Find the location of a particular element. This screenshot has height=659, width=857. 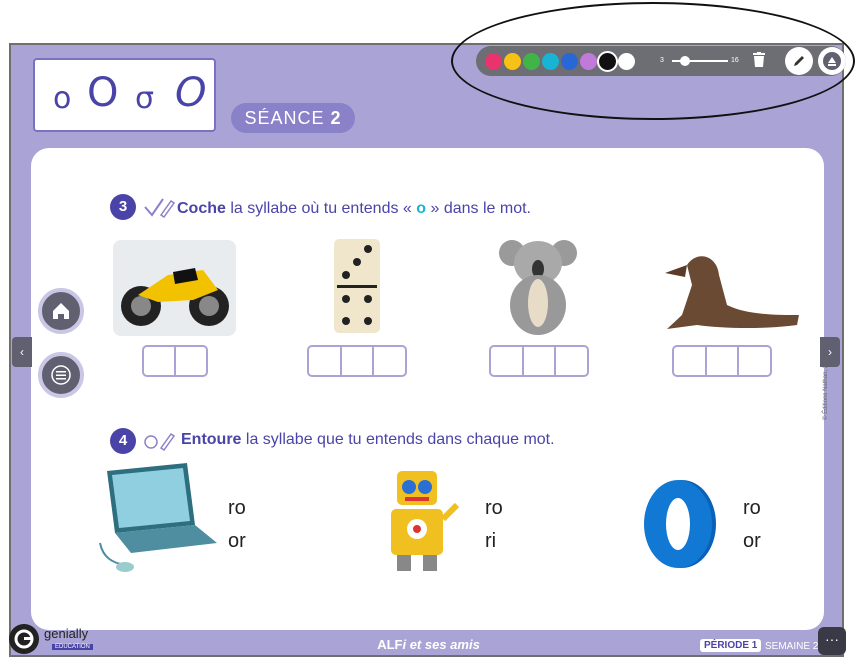

home-button is located at coordinates (61, 311).